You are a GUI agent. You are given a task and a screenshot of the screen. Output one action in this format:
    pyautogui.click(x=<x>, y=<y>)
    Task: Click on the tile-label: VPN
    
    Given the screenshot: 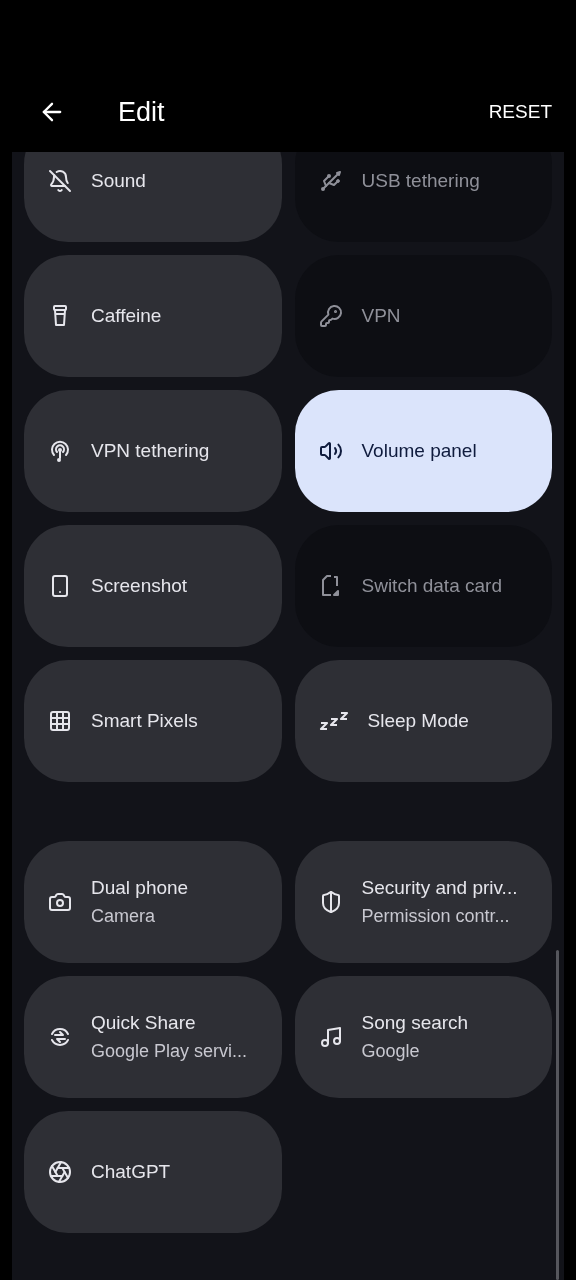 What is the action you would take?
    pyautogui.click(x=381, y=316)
    